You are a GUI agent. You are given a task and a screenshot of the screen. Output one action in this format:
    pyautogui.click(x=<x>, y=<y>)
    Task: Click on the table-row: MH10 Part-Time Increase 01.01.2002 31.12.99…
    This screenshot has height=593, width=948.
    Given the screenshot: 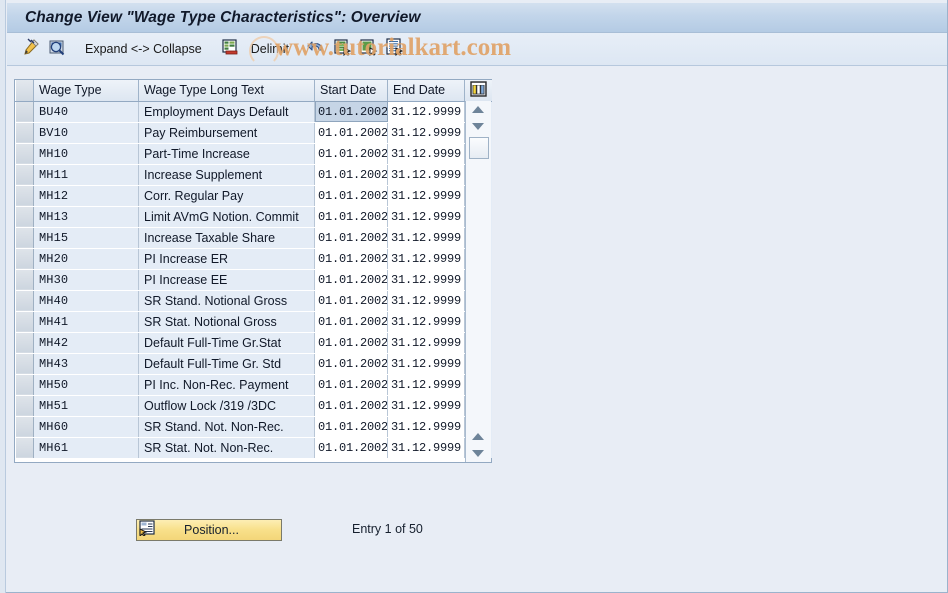 What is the action you would take?
    pyautogui.click(x=253, y=153)
    